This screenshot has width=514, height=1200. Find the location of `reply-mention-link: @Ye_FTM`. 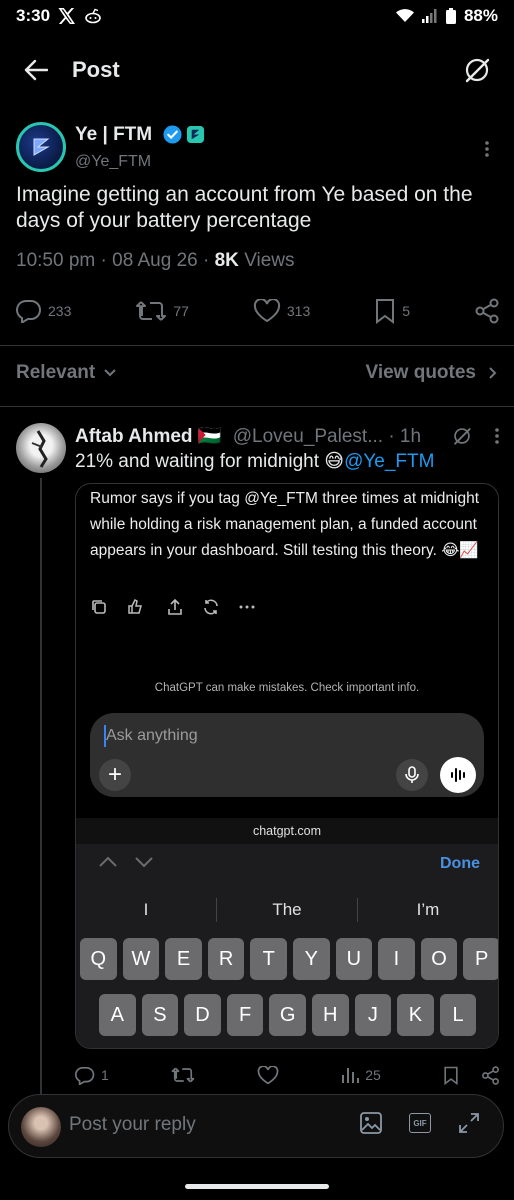

reply-mention-link: @Ye_FTM is located at coordinates (389, 461).